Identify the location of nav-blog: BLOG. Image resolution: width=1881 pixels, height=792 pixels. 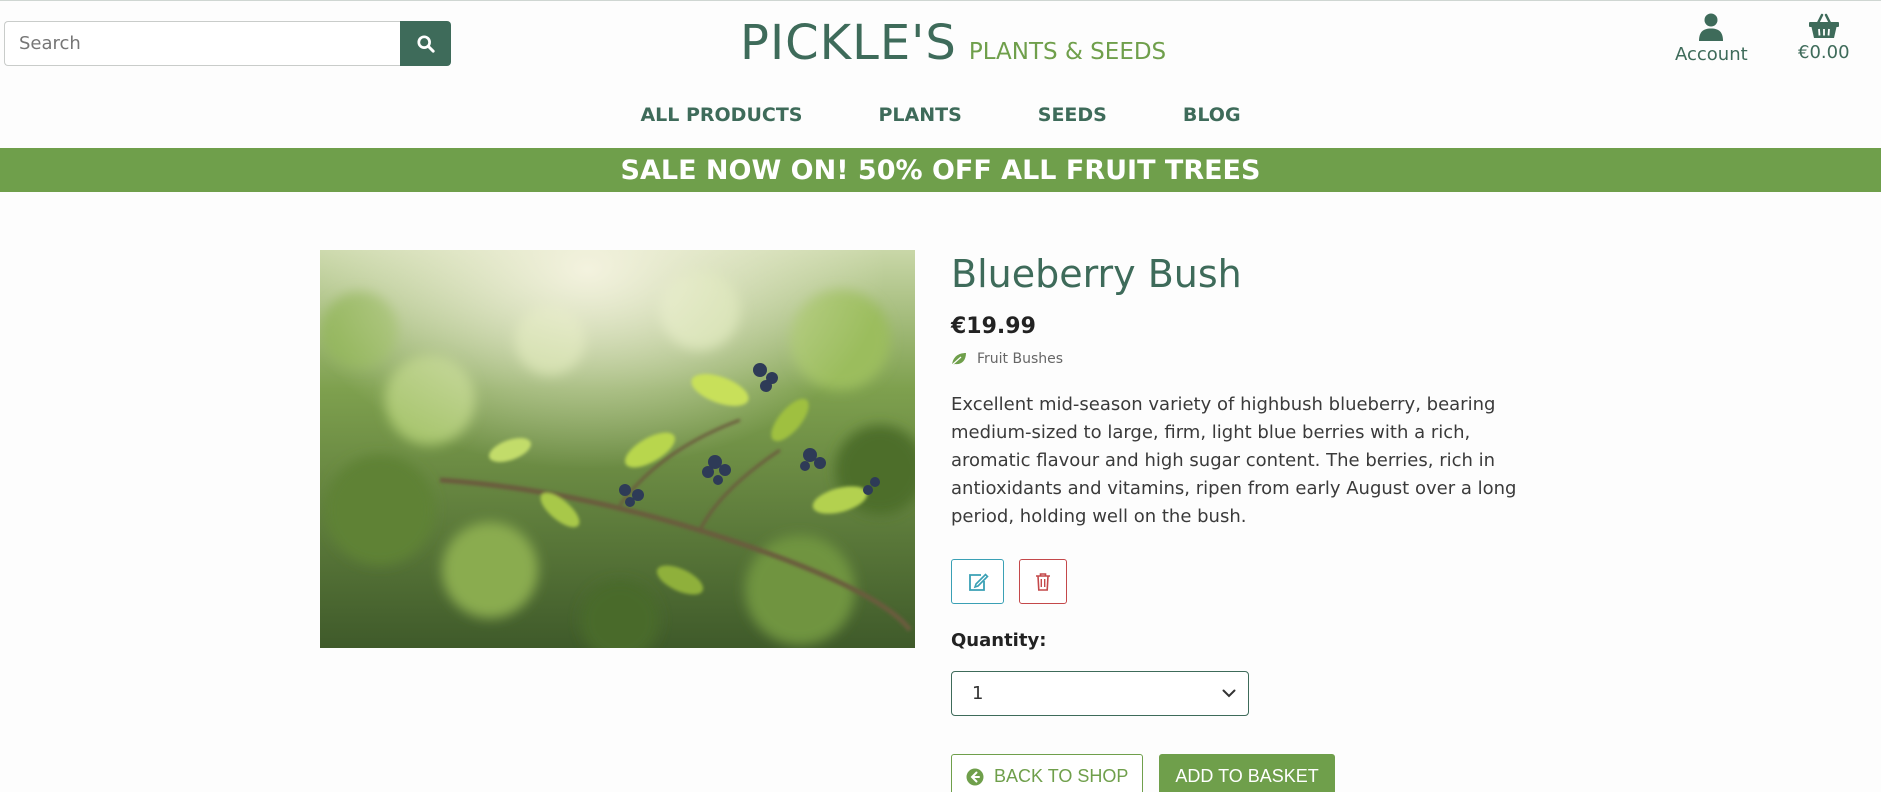
(1212, 115).